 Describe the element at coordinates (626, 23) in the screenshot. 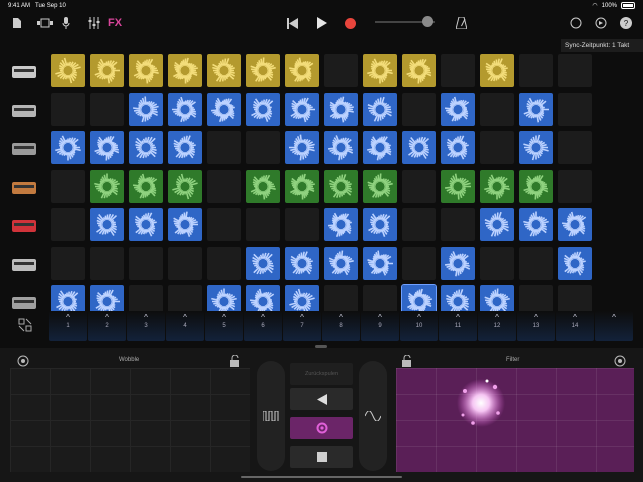

I see `help-icon: ?` at that location.